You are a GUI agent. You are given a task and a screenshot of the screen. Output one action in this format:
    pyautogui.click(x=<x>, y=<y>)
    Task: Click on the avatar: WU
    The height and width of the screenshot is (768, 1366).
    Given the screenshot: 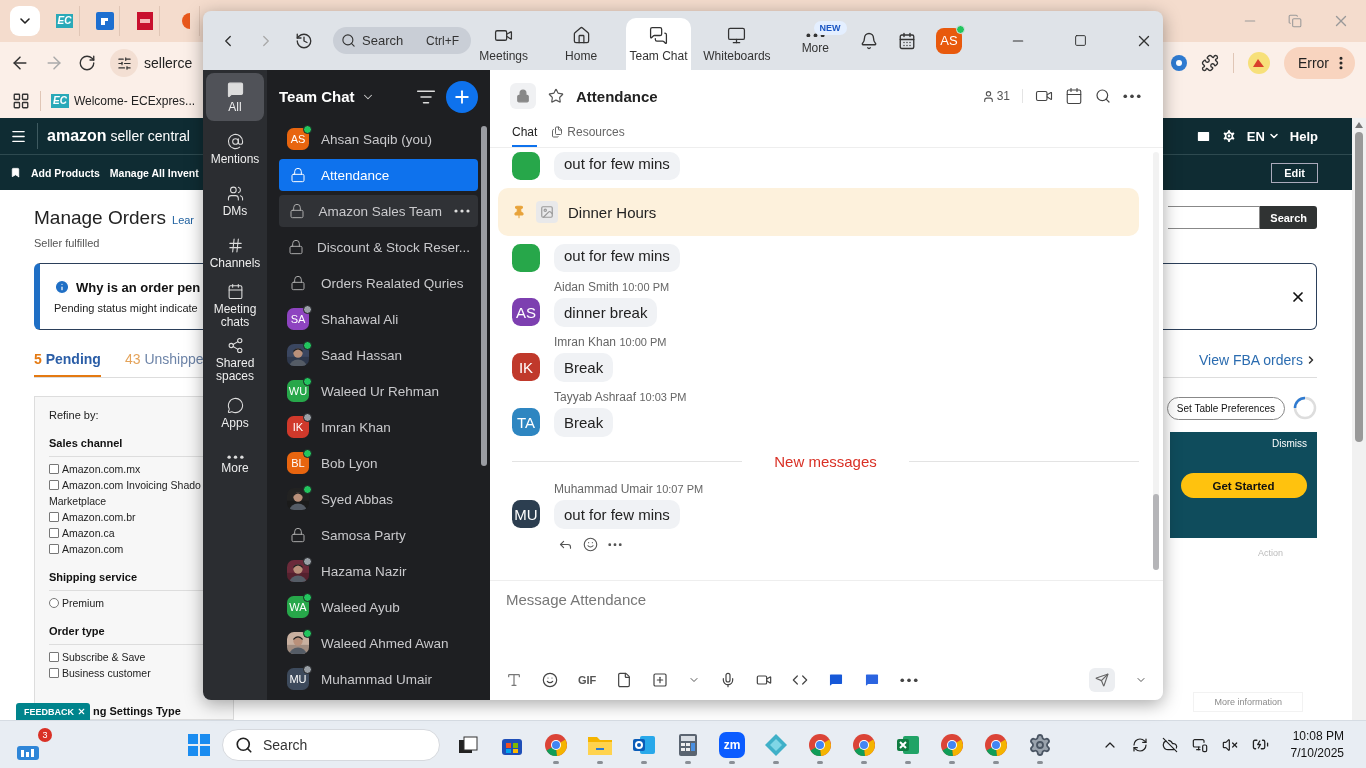 What is the action you would take?
    pyautogui.click(x=298, y=391)
    